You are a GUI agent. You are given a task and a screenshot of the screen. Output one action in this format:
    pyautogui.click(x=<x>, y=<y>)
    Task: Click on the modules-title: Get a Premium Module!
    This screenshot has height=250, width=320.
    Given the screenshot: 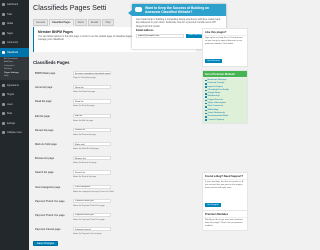 What is the action you would take?
    pyautogui.click(x=225, y=74)
    